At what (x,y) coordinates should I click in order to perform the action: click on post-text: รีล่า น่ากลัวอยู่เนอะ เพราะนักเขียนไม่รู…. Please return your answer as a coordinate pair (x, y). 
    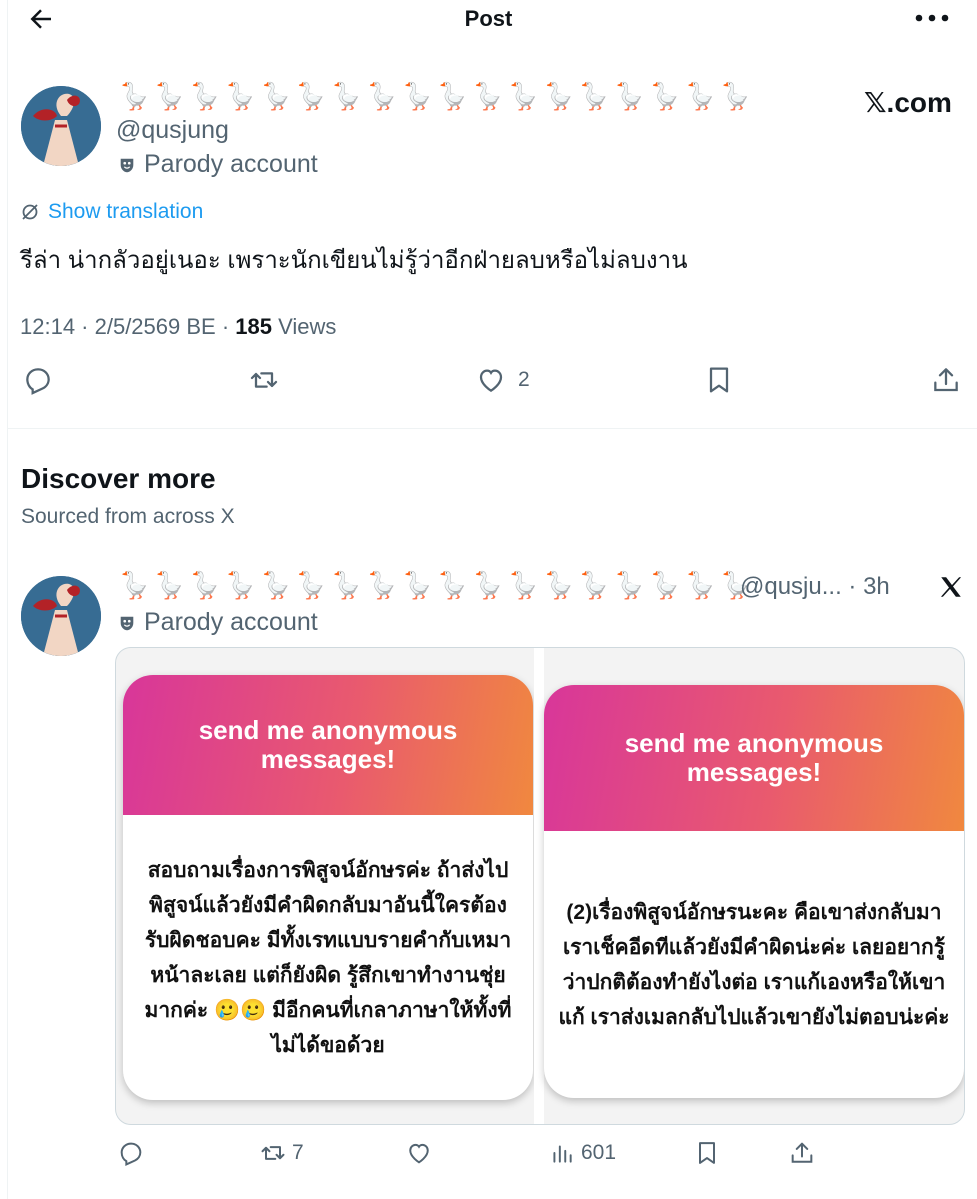
    Looking at the image, I should click on (354, 260).